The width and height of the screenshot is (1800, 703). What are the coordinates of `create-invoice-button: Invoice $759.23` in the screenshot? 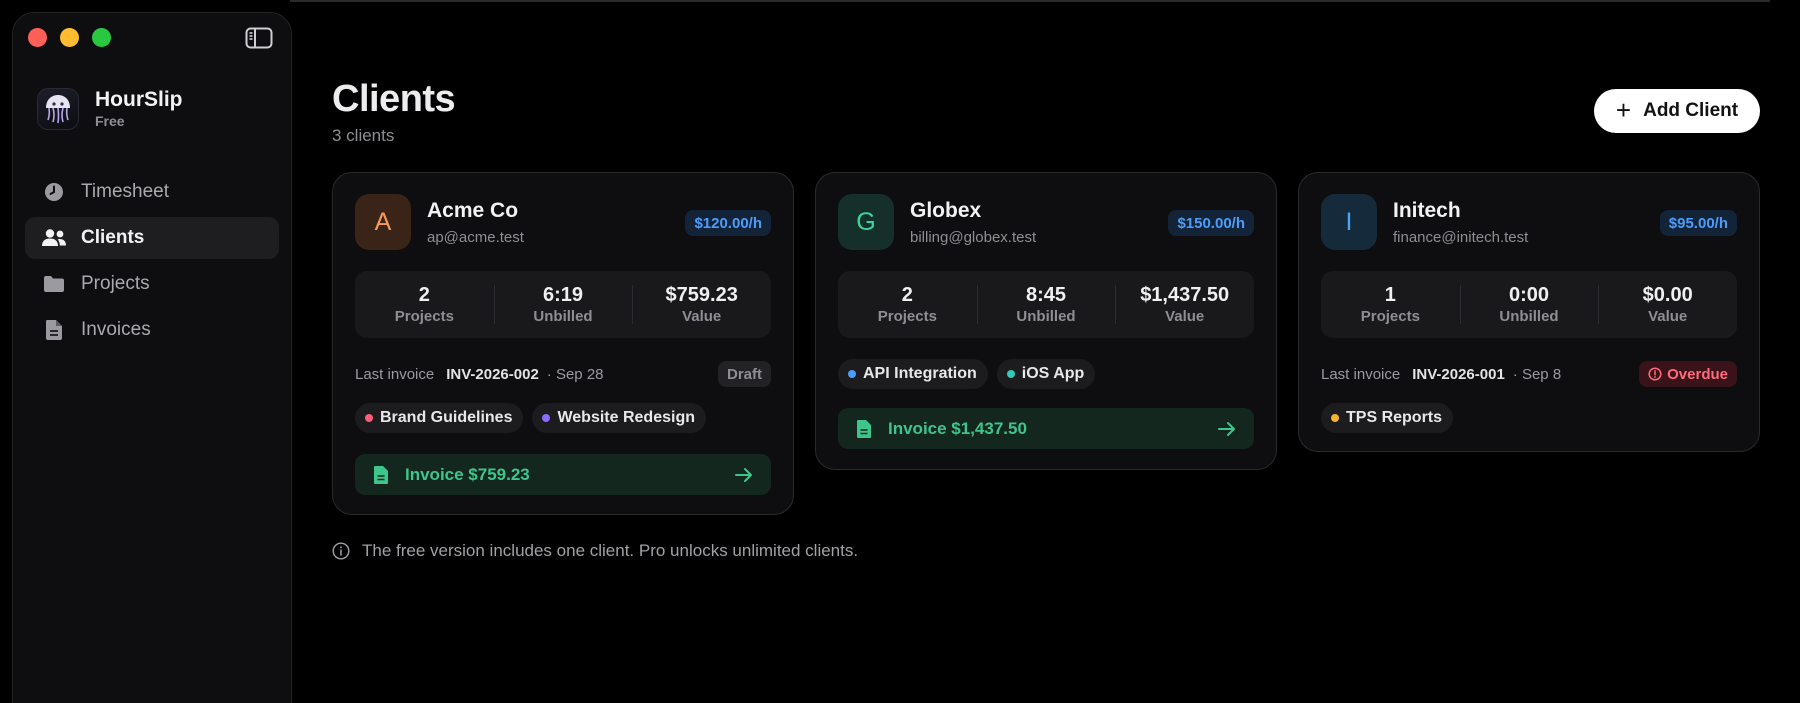 It's located at (563, 474).